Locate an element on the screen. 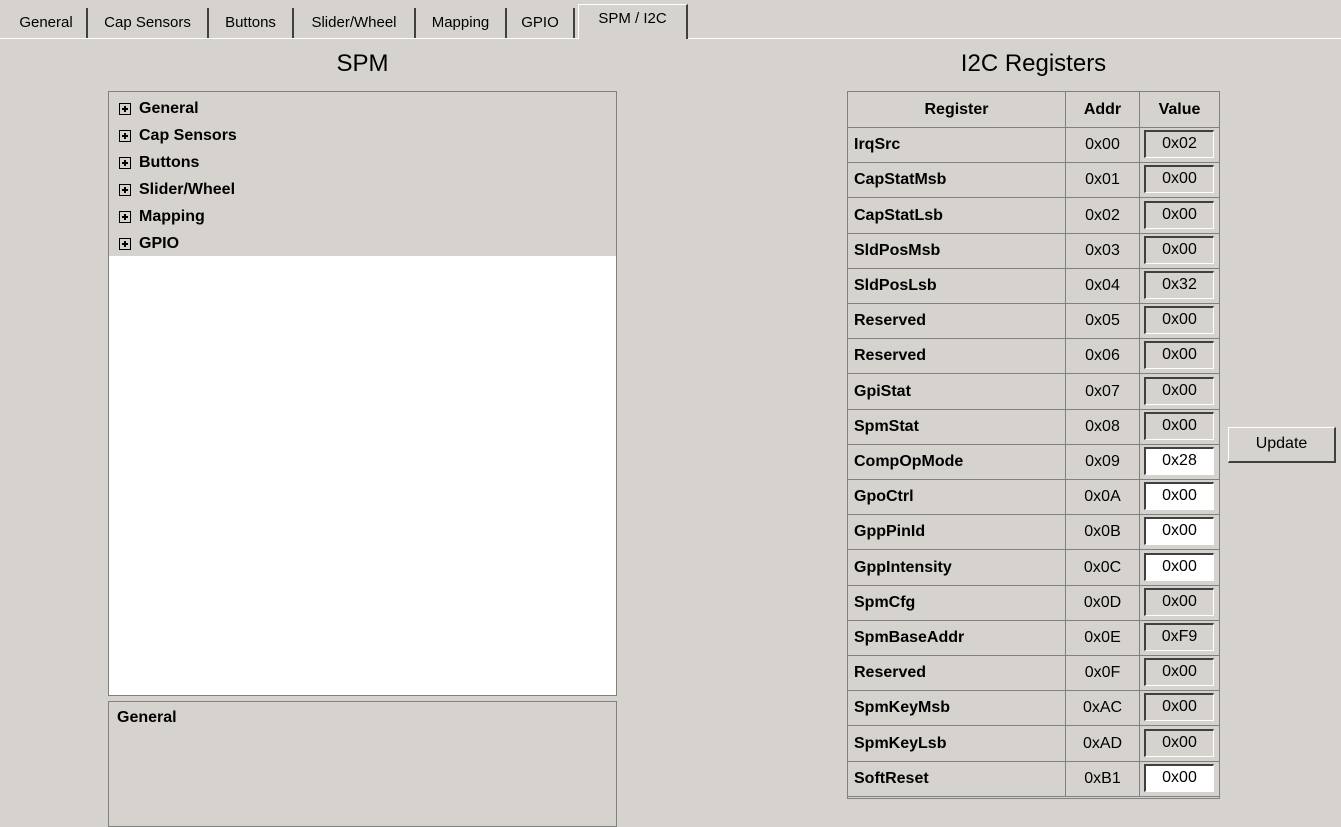  register-addr: 0x09 is located at coordinates (1103, 462).